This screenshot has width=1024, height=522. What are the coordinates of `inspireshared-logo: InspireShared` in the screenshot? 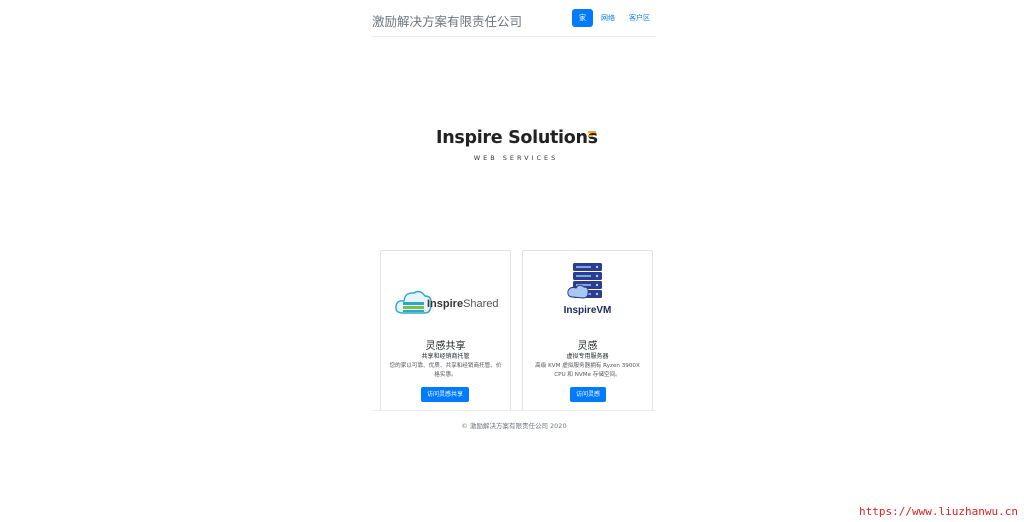 It's located at (447, 302).